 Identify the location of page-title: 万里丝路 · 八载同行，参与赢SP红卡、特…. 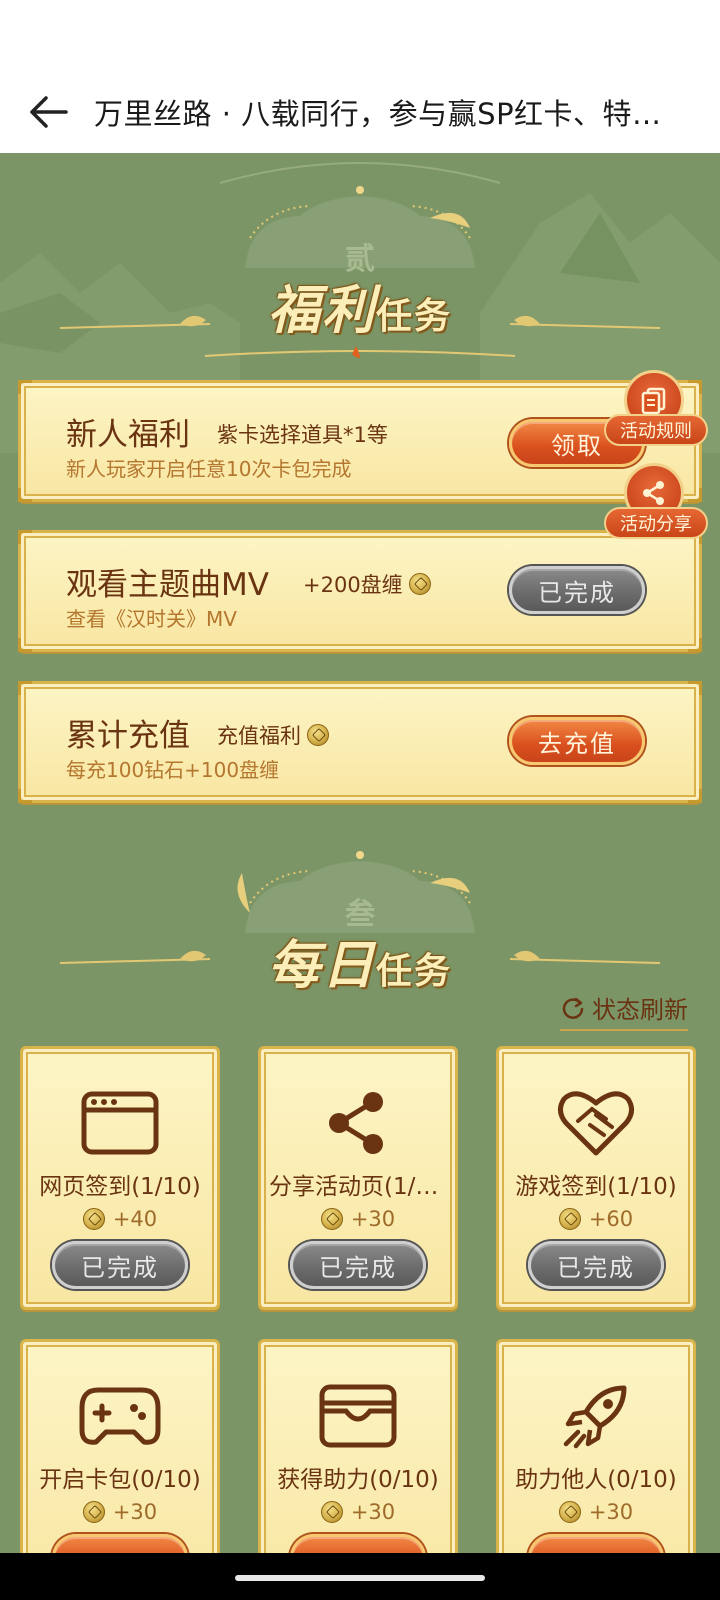
(378, 113).